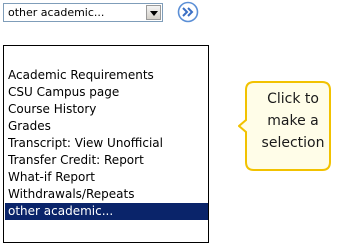 This screenshot has width=350, height=243. What do you see at coordinates (106, 177) in the screenshot?
I see `list-item-what-if-report: What-if Report` at bounding box center [106, 177].